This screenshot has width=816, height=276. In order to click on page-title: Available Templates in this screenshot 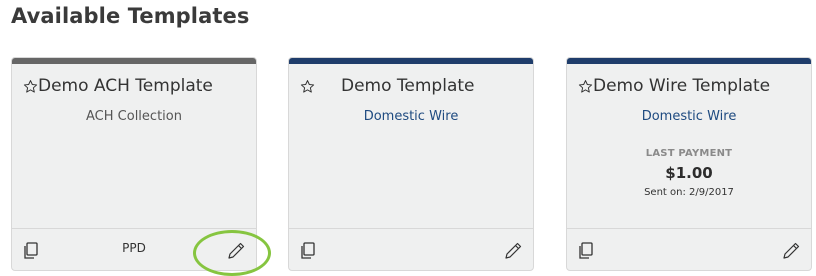, I will do `click(130, 16)`.